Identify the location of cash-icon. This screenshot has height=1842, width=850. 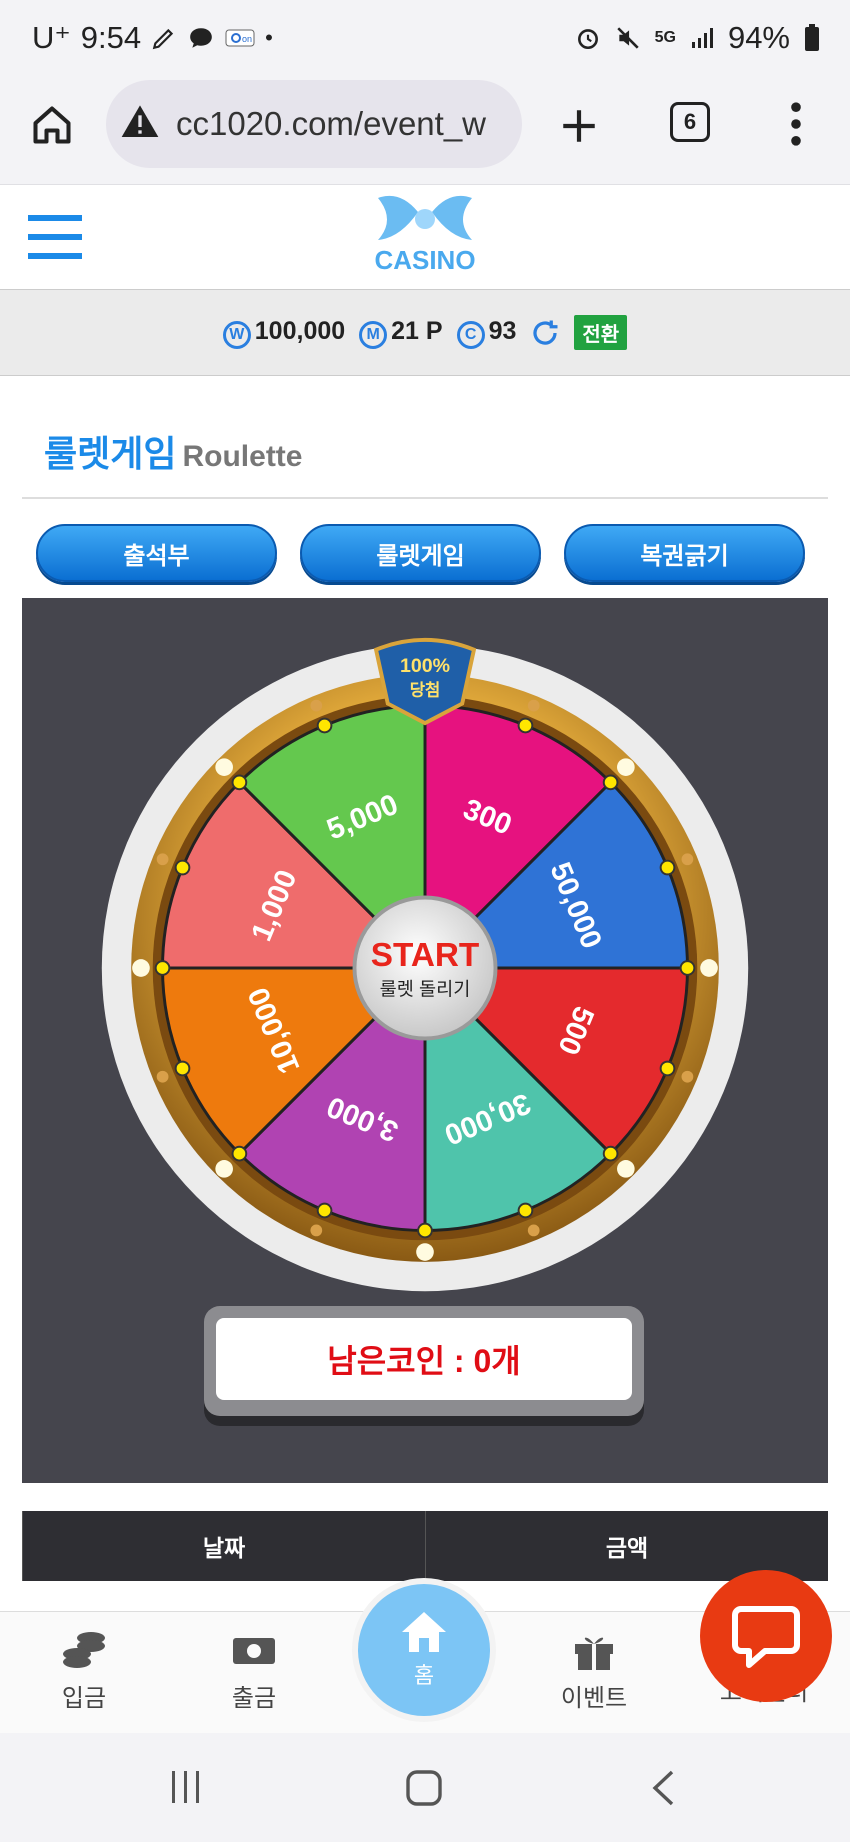
(254, 1651).